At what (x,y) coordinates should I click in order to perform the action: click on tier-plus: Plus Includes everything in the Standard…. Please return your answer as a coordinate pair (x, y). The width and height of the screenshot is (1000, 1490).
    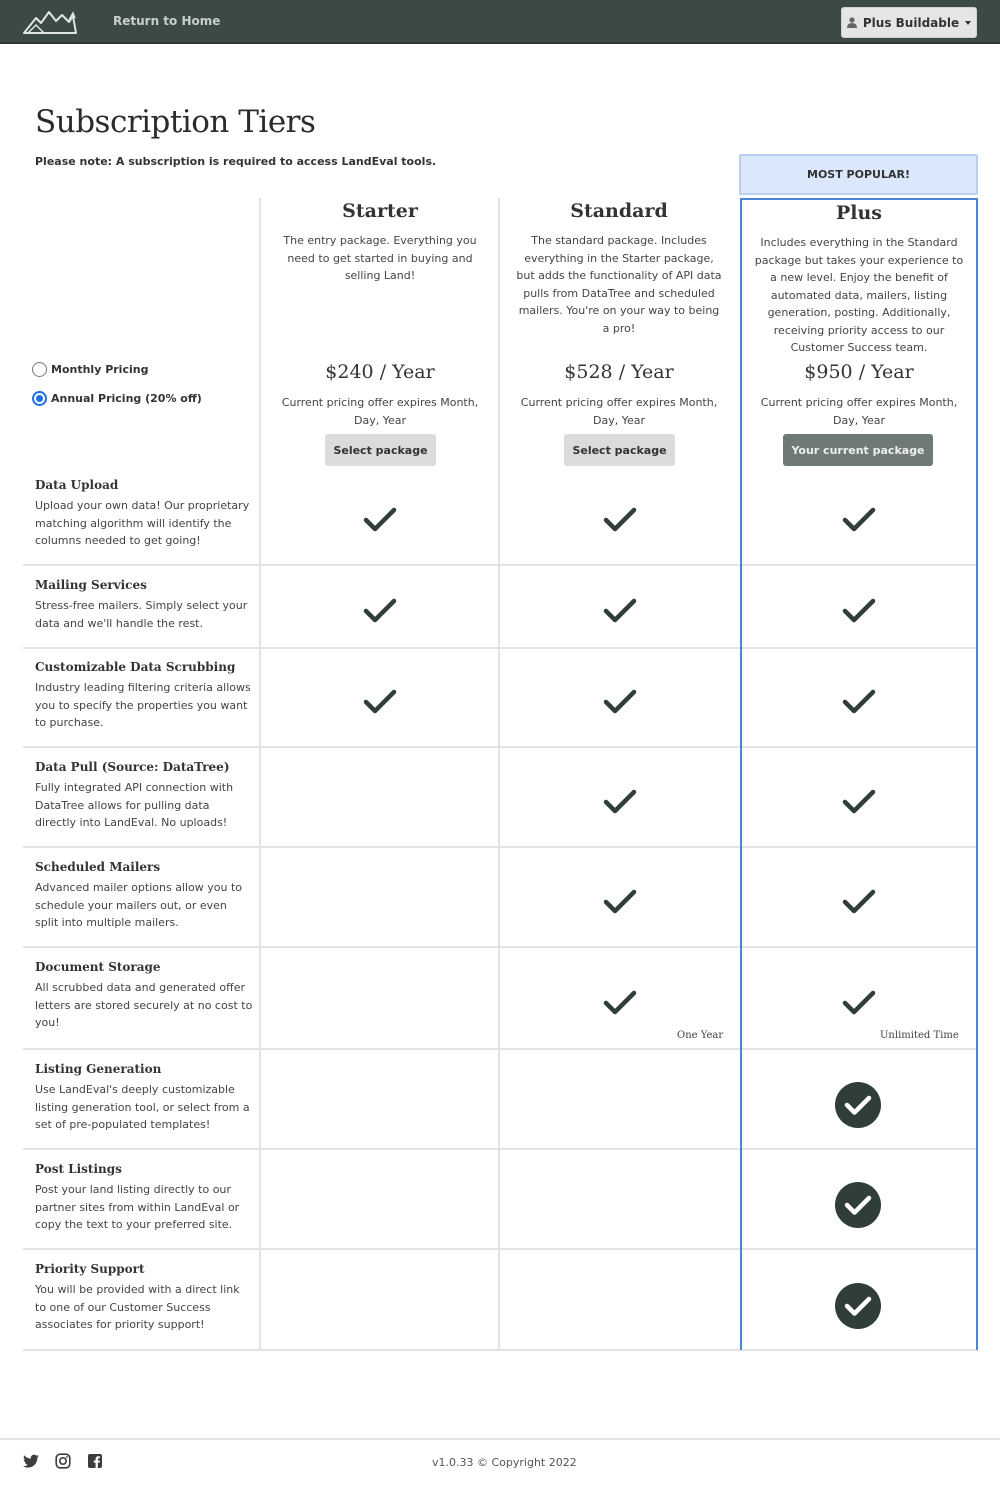
    Looking at the image, I should click on (859, 333).